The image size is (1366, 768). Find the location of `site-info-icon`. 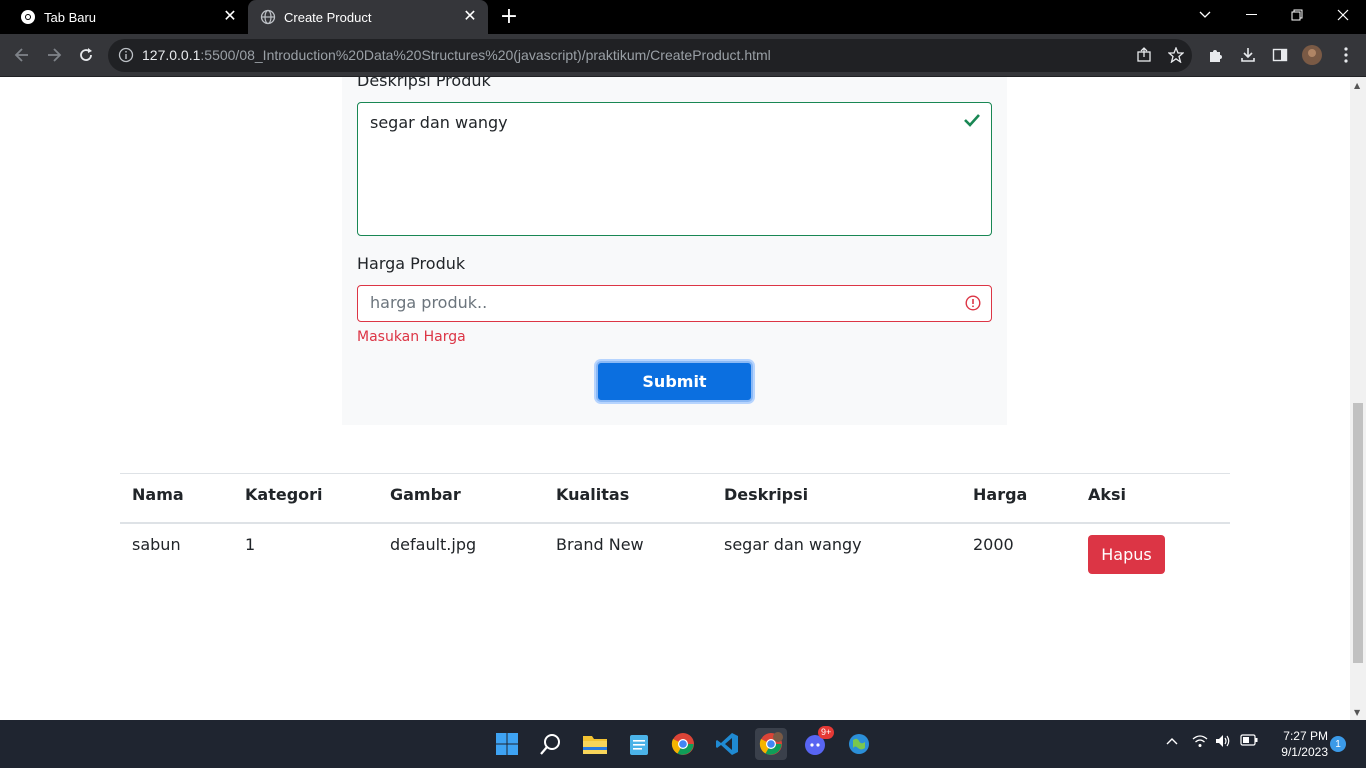

site-info-icon is located at coordinates (126, 55).